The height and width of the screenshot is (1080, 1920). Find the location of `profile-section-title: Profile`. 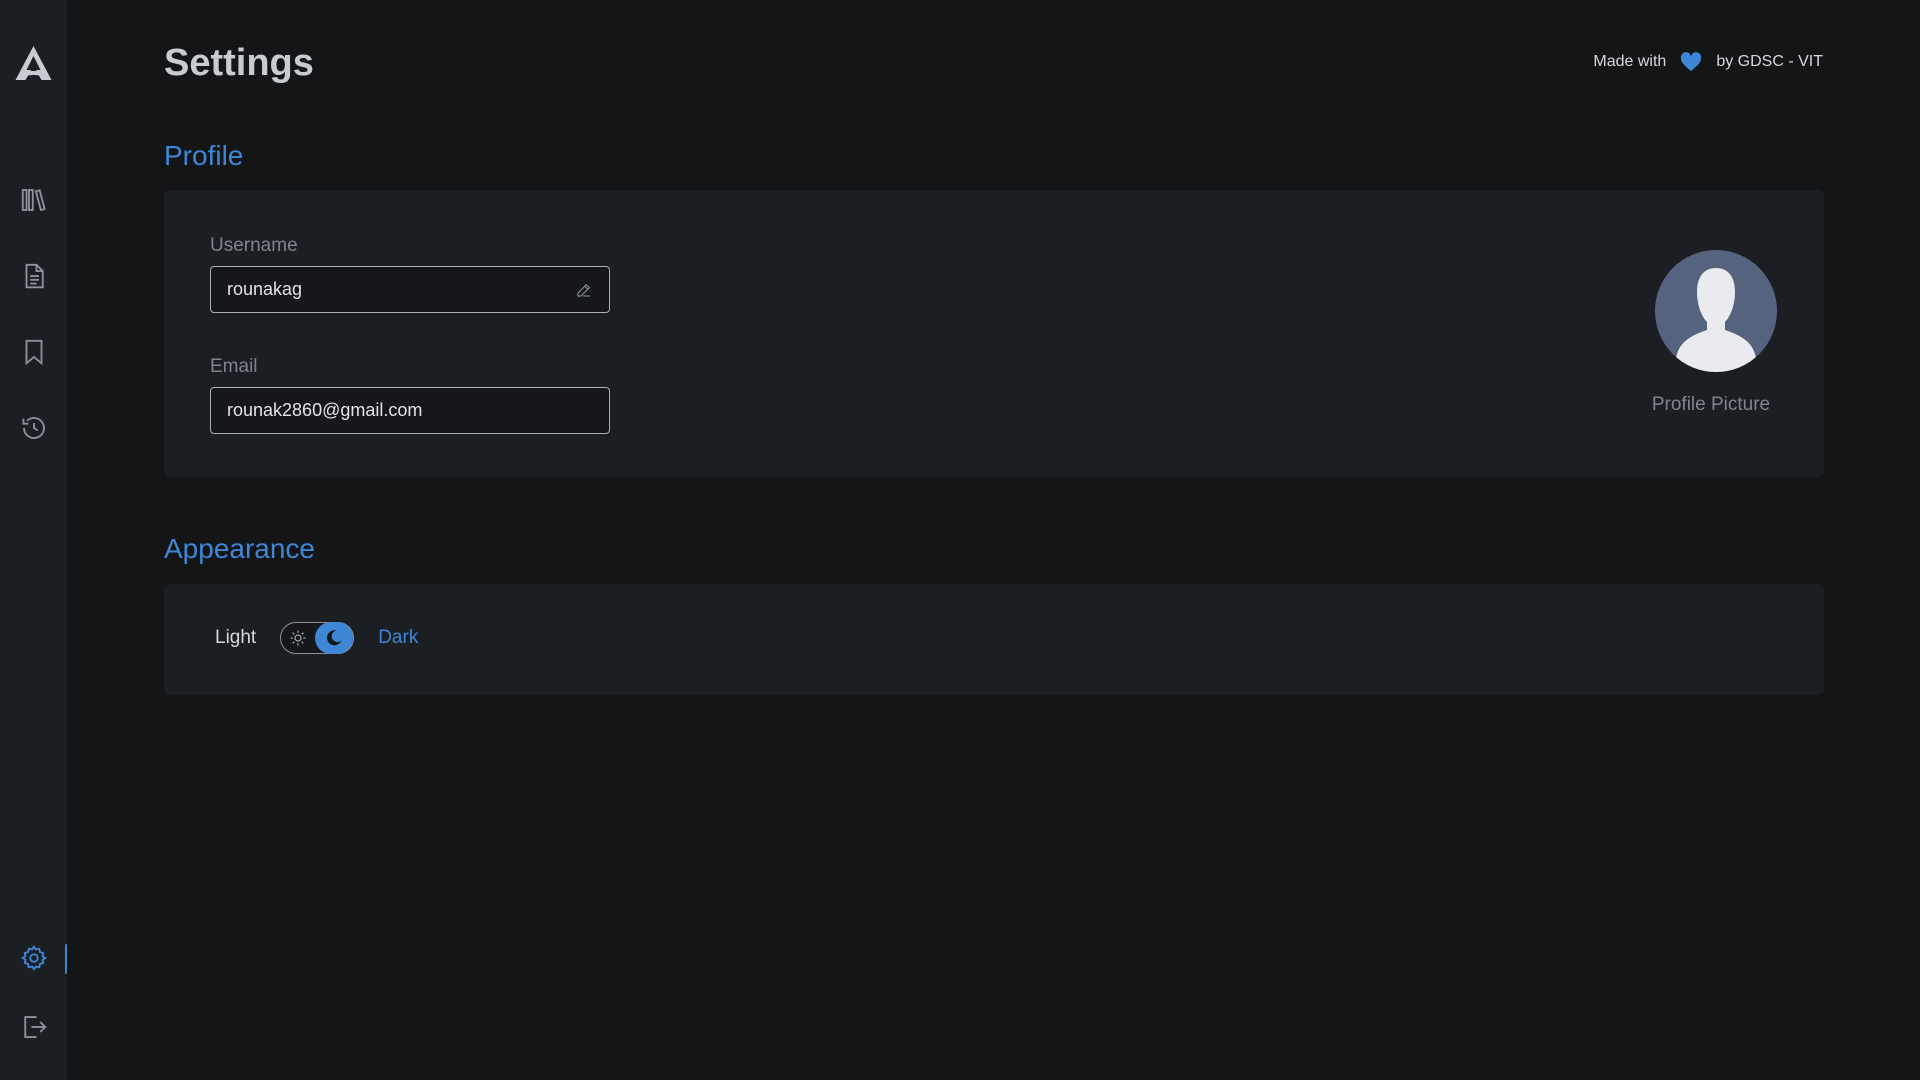

profile-section-title: Profile is located at coordinates (204, 155).